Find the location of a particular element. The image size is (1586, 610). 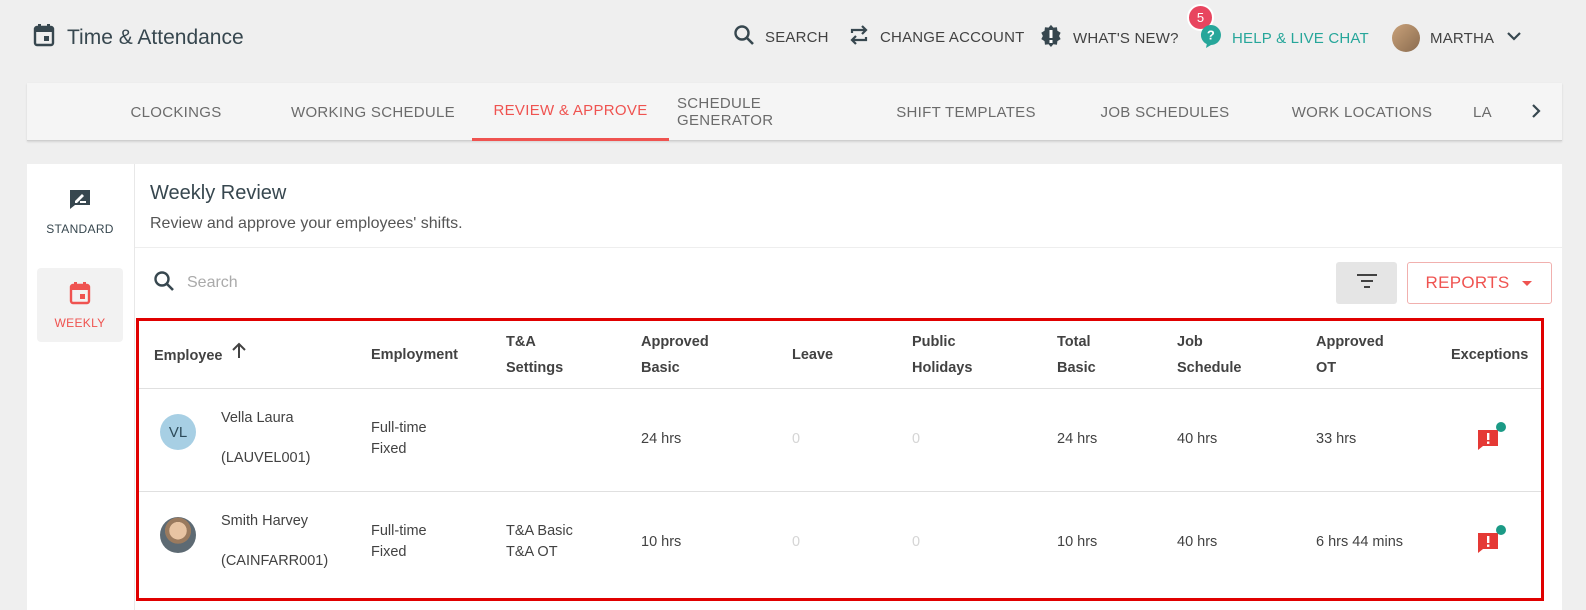

change-account-button: CHANGE ACCOUNT is located at coordinates (936, 37).